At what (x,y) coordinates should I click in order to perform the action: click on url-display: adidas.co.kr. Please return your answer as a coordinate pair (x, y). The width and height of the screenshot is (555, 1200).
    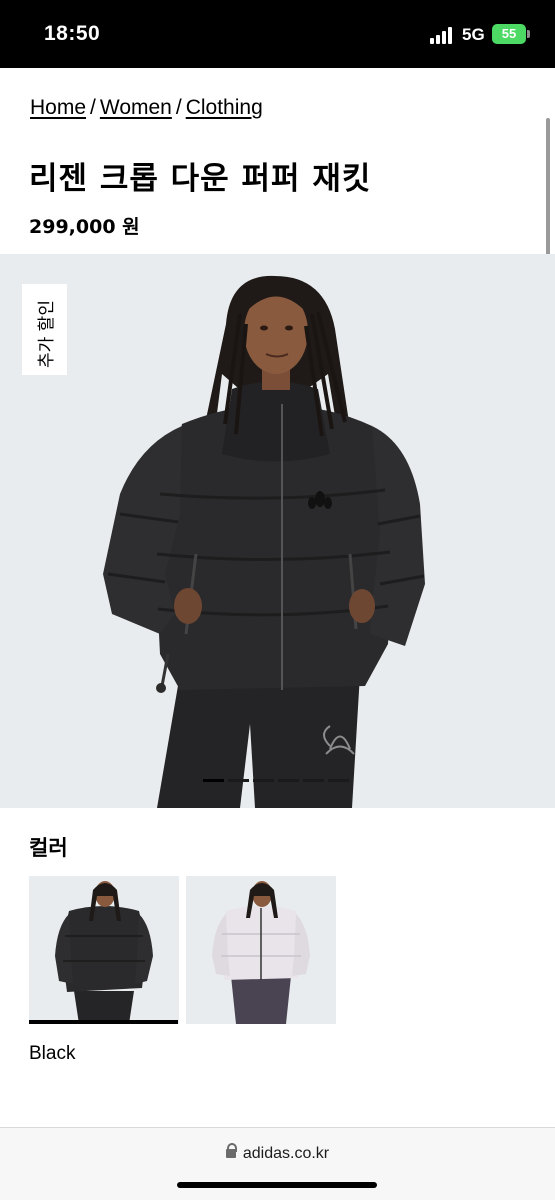
    Looking at the image, I should click on (277, 1153).